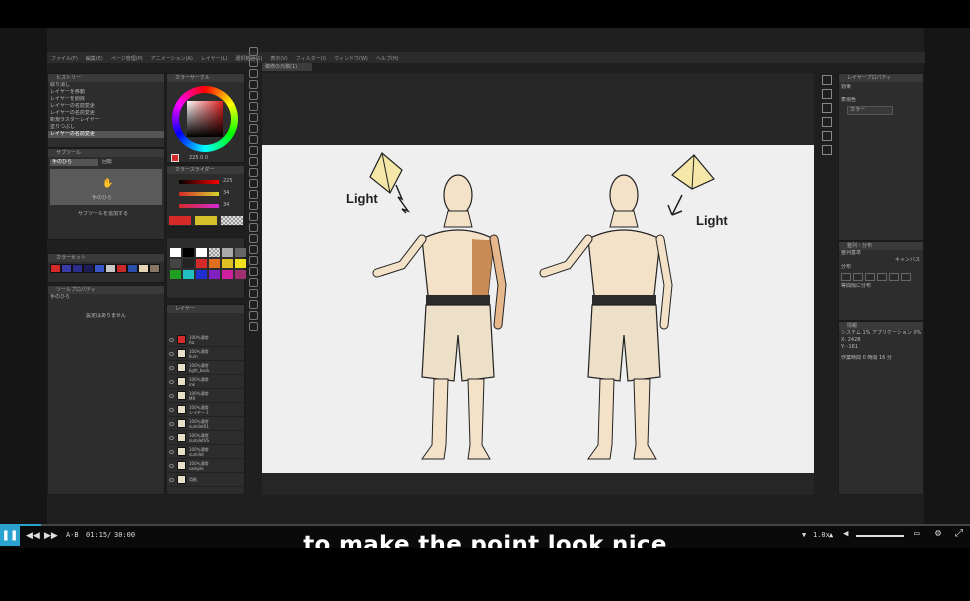 The width and height of the screenshot is (970, 601). Describe the element at coordinates (205, 466) in the screenshot. I see `layer-row: 100％通常 sample` at that location.